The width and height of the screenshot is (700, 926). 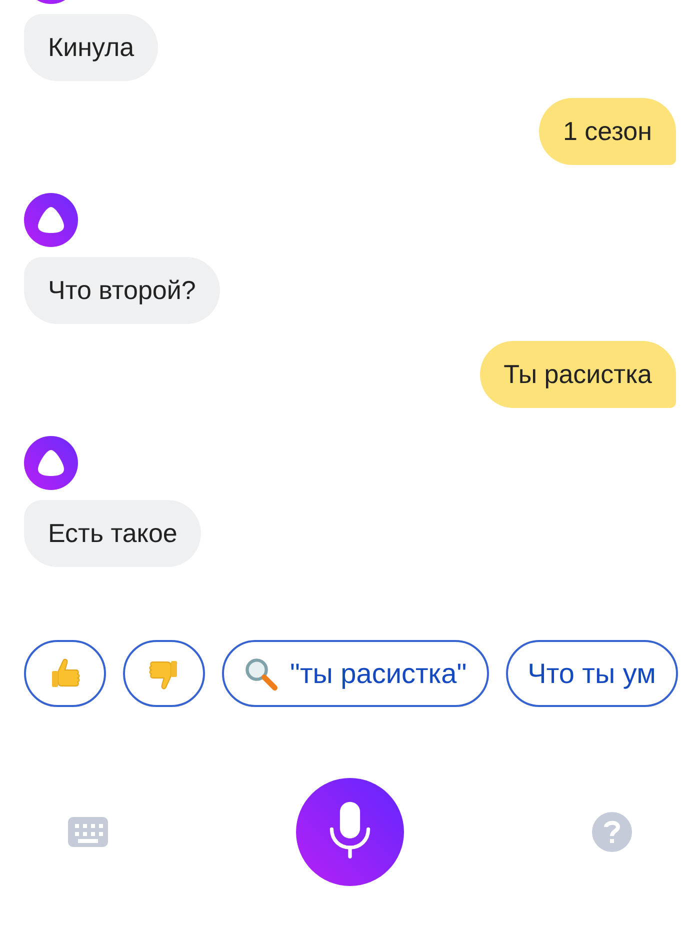 I want to click on assistant-message: Есть такое, so click(x=113, y=533).